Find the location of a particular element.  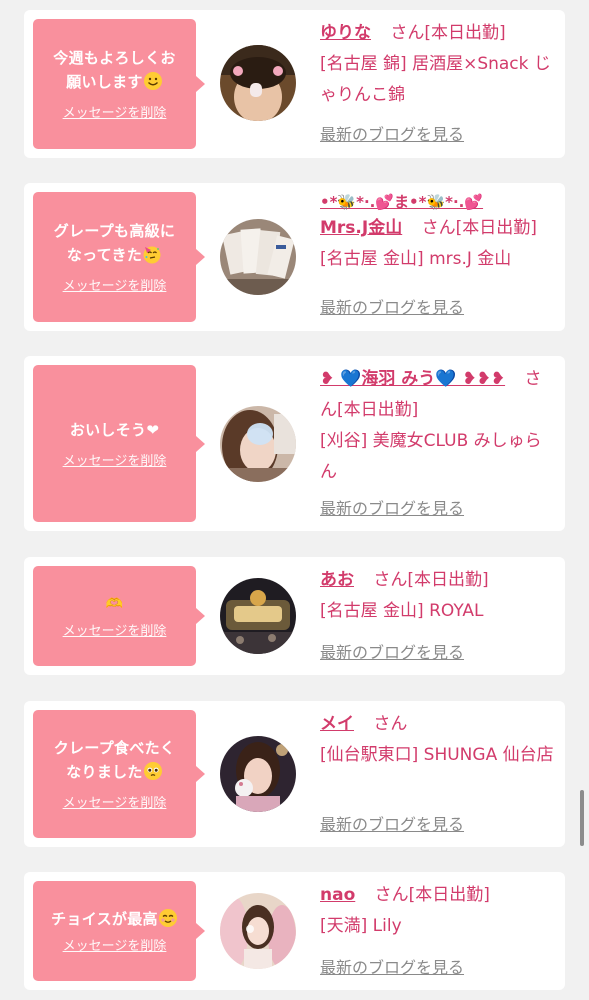

message-bubble: チョイスが最高 メッセージを削除 is located at coordinates (119, 931).